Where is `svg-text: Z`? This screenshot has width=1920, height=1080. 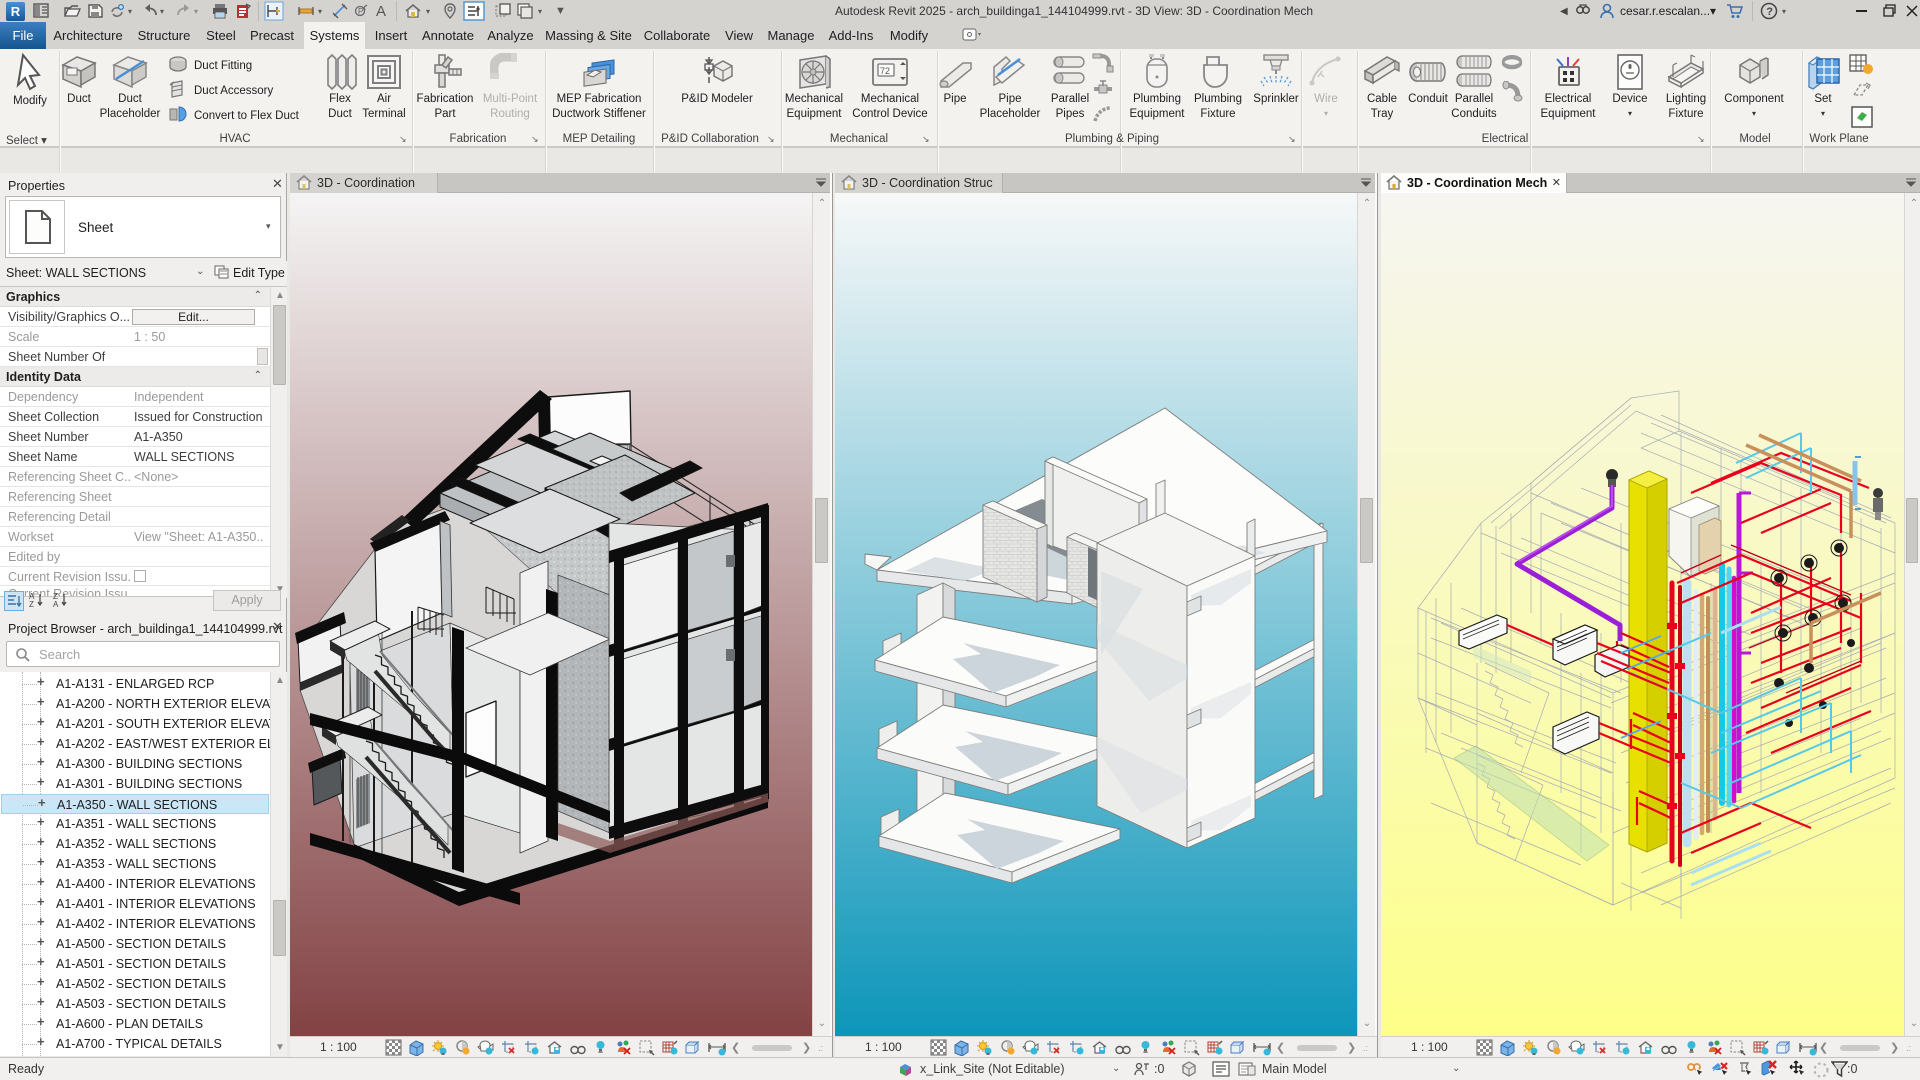
svg-text: Z is located at coordinates (31, 604).